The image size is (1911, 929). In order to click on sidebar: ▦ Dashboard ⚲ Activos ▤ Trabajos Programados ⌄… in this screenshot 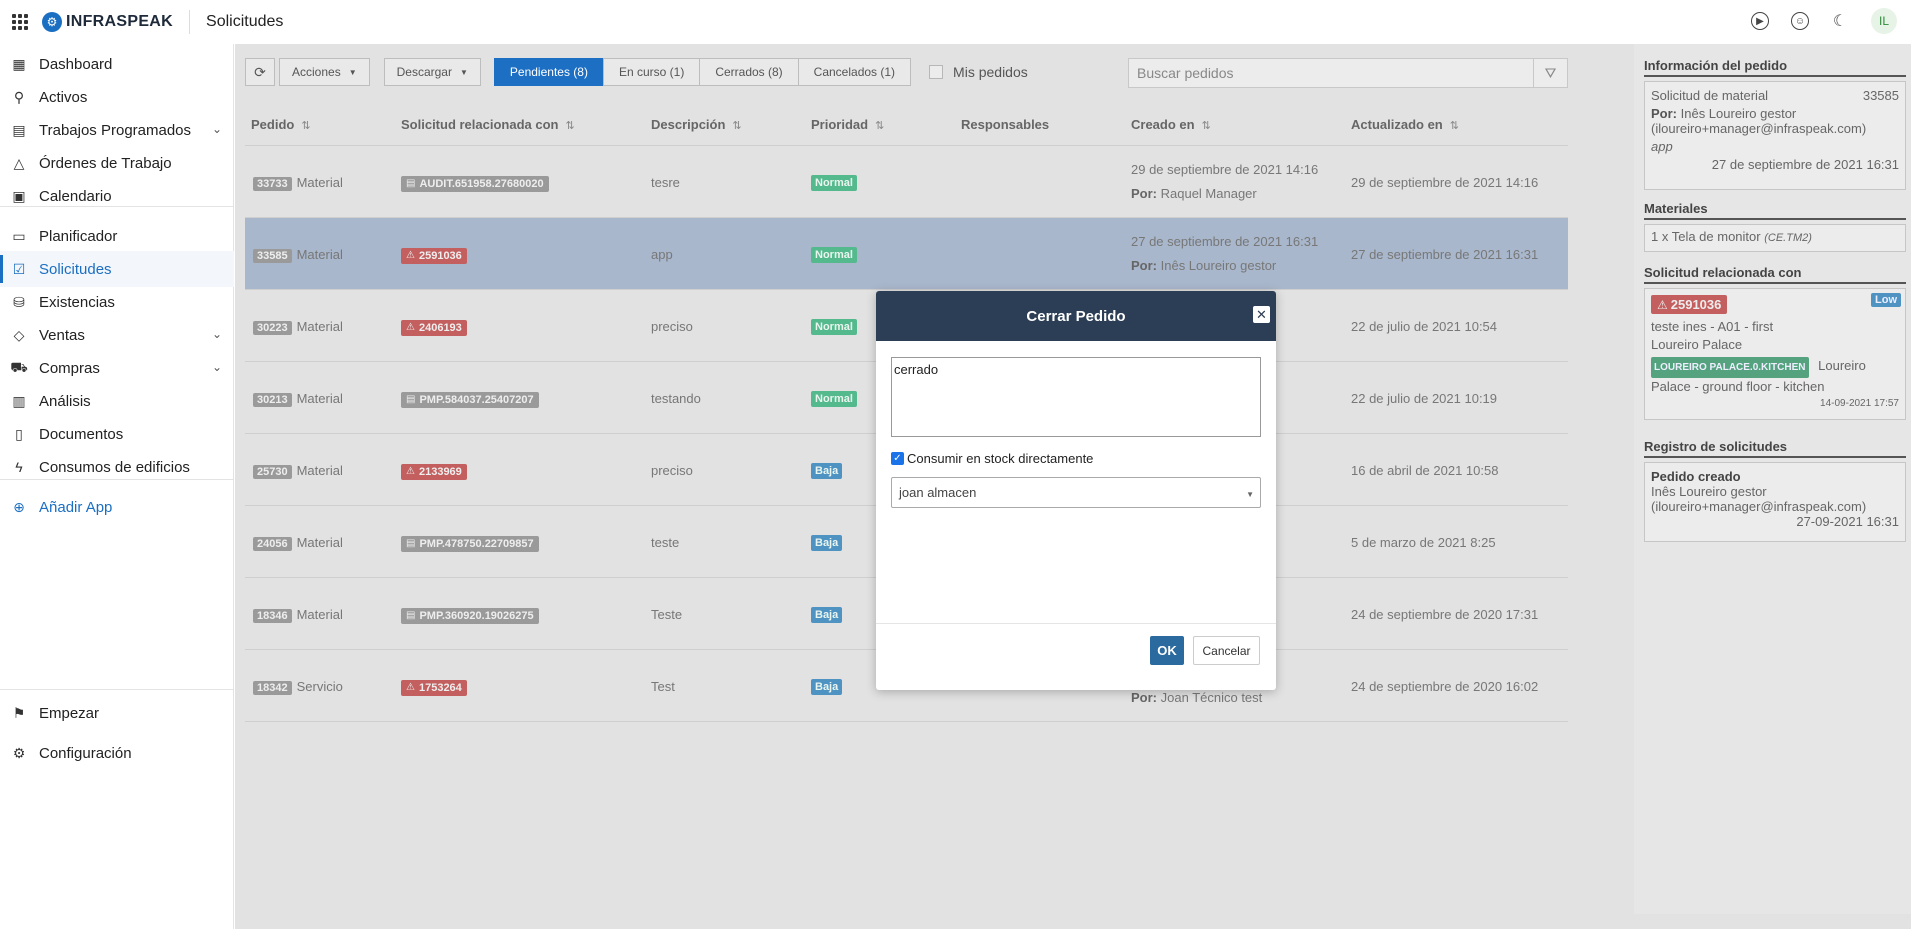, I will do `click(117, 486)`.